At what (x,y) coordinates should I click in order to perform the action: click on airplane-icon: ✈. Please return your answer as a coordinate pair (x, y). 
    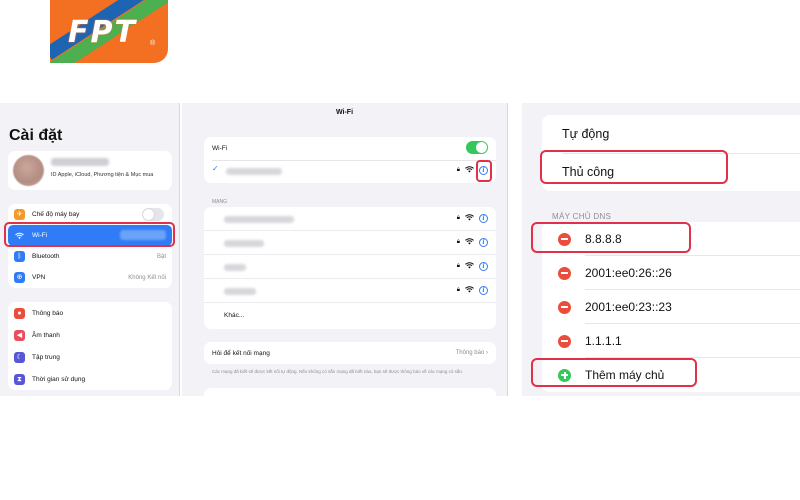
    Looking at the image, I should click on (19, 214).